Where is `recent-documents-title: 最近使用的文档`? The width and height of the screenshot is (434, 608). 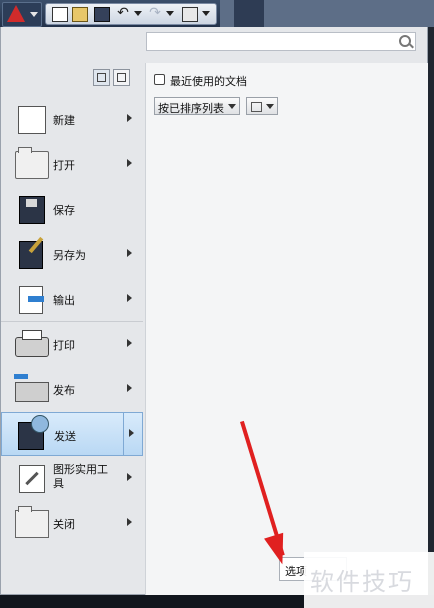
recent-documents-title: 最近使用的文档 is located at coordinates (208, 81).